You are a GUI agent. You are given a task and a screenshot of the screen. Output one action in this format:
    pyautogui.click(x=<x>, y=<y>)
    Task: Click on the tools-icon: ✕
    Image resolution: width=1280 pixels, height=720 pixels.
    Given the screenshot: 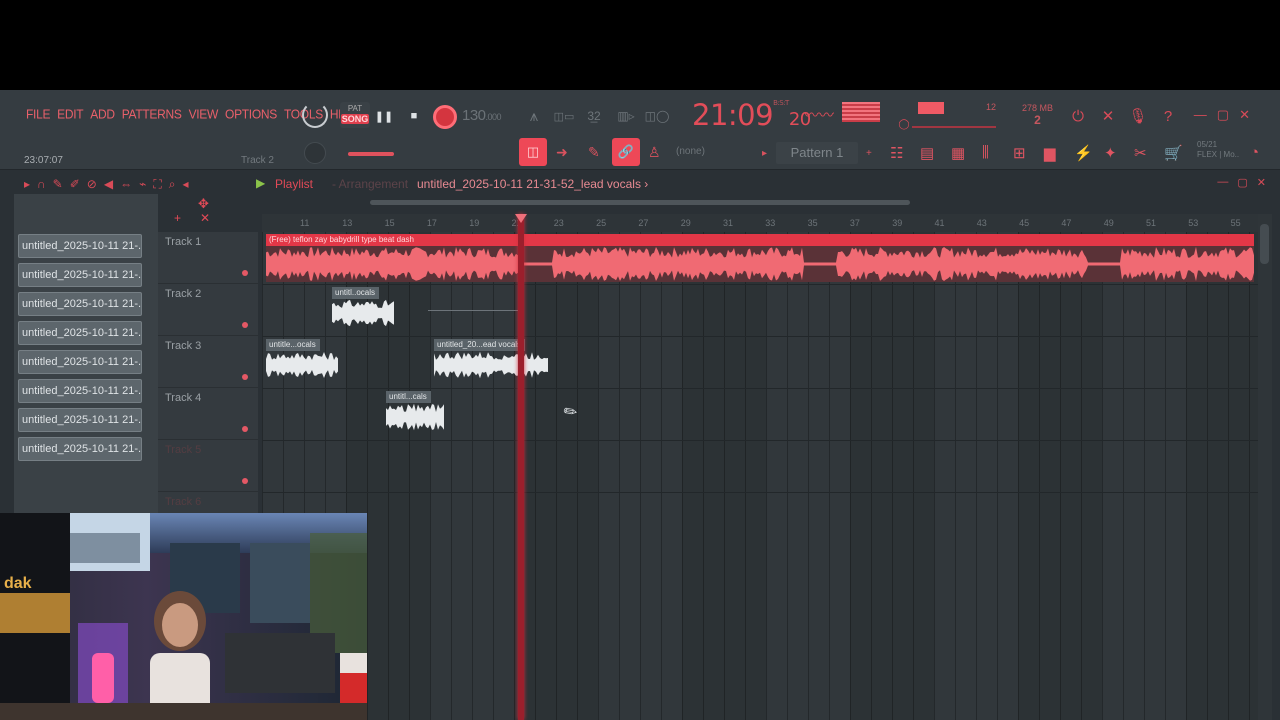 What is the action you would take?
    pyautogui.click(x=1108, y=116)
    